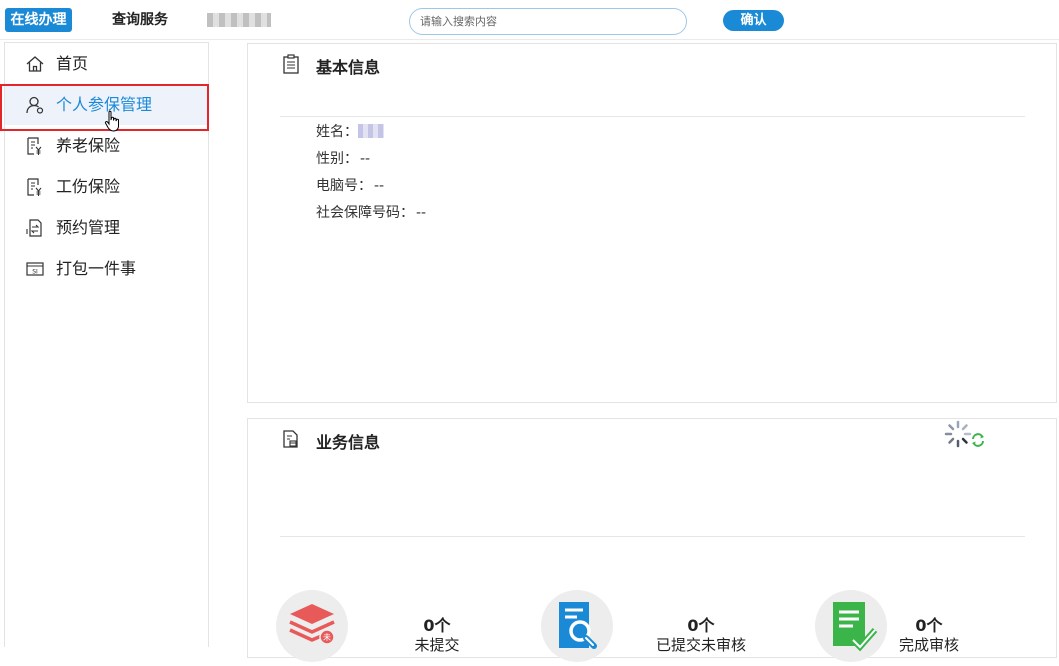 This screenshot has width=1059, height=666. Describe the element at coordinates (140, 20) in the screenshot. I see `tab-query-service: 查询服务` at that location.